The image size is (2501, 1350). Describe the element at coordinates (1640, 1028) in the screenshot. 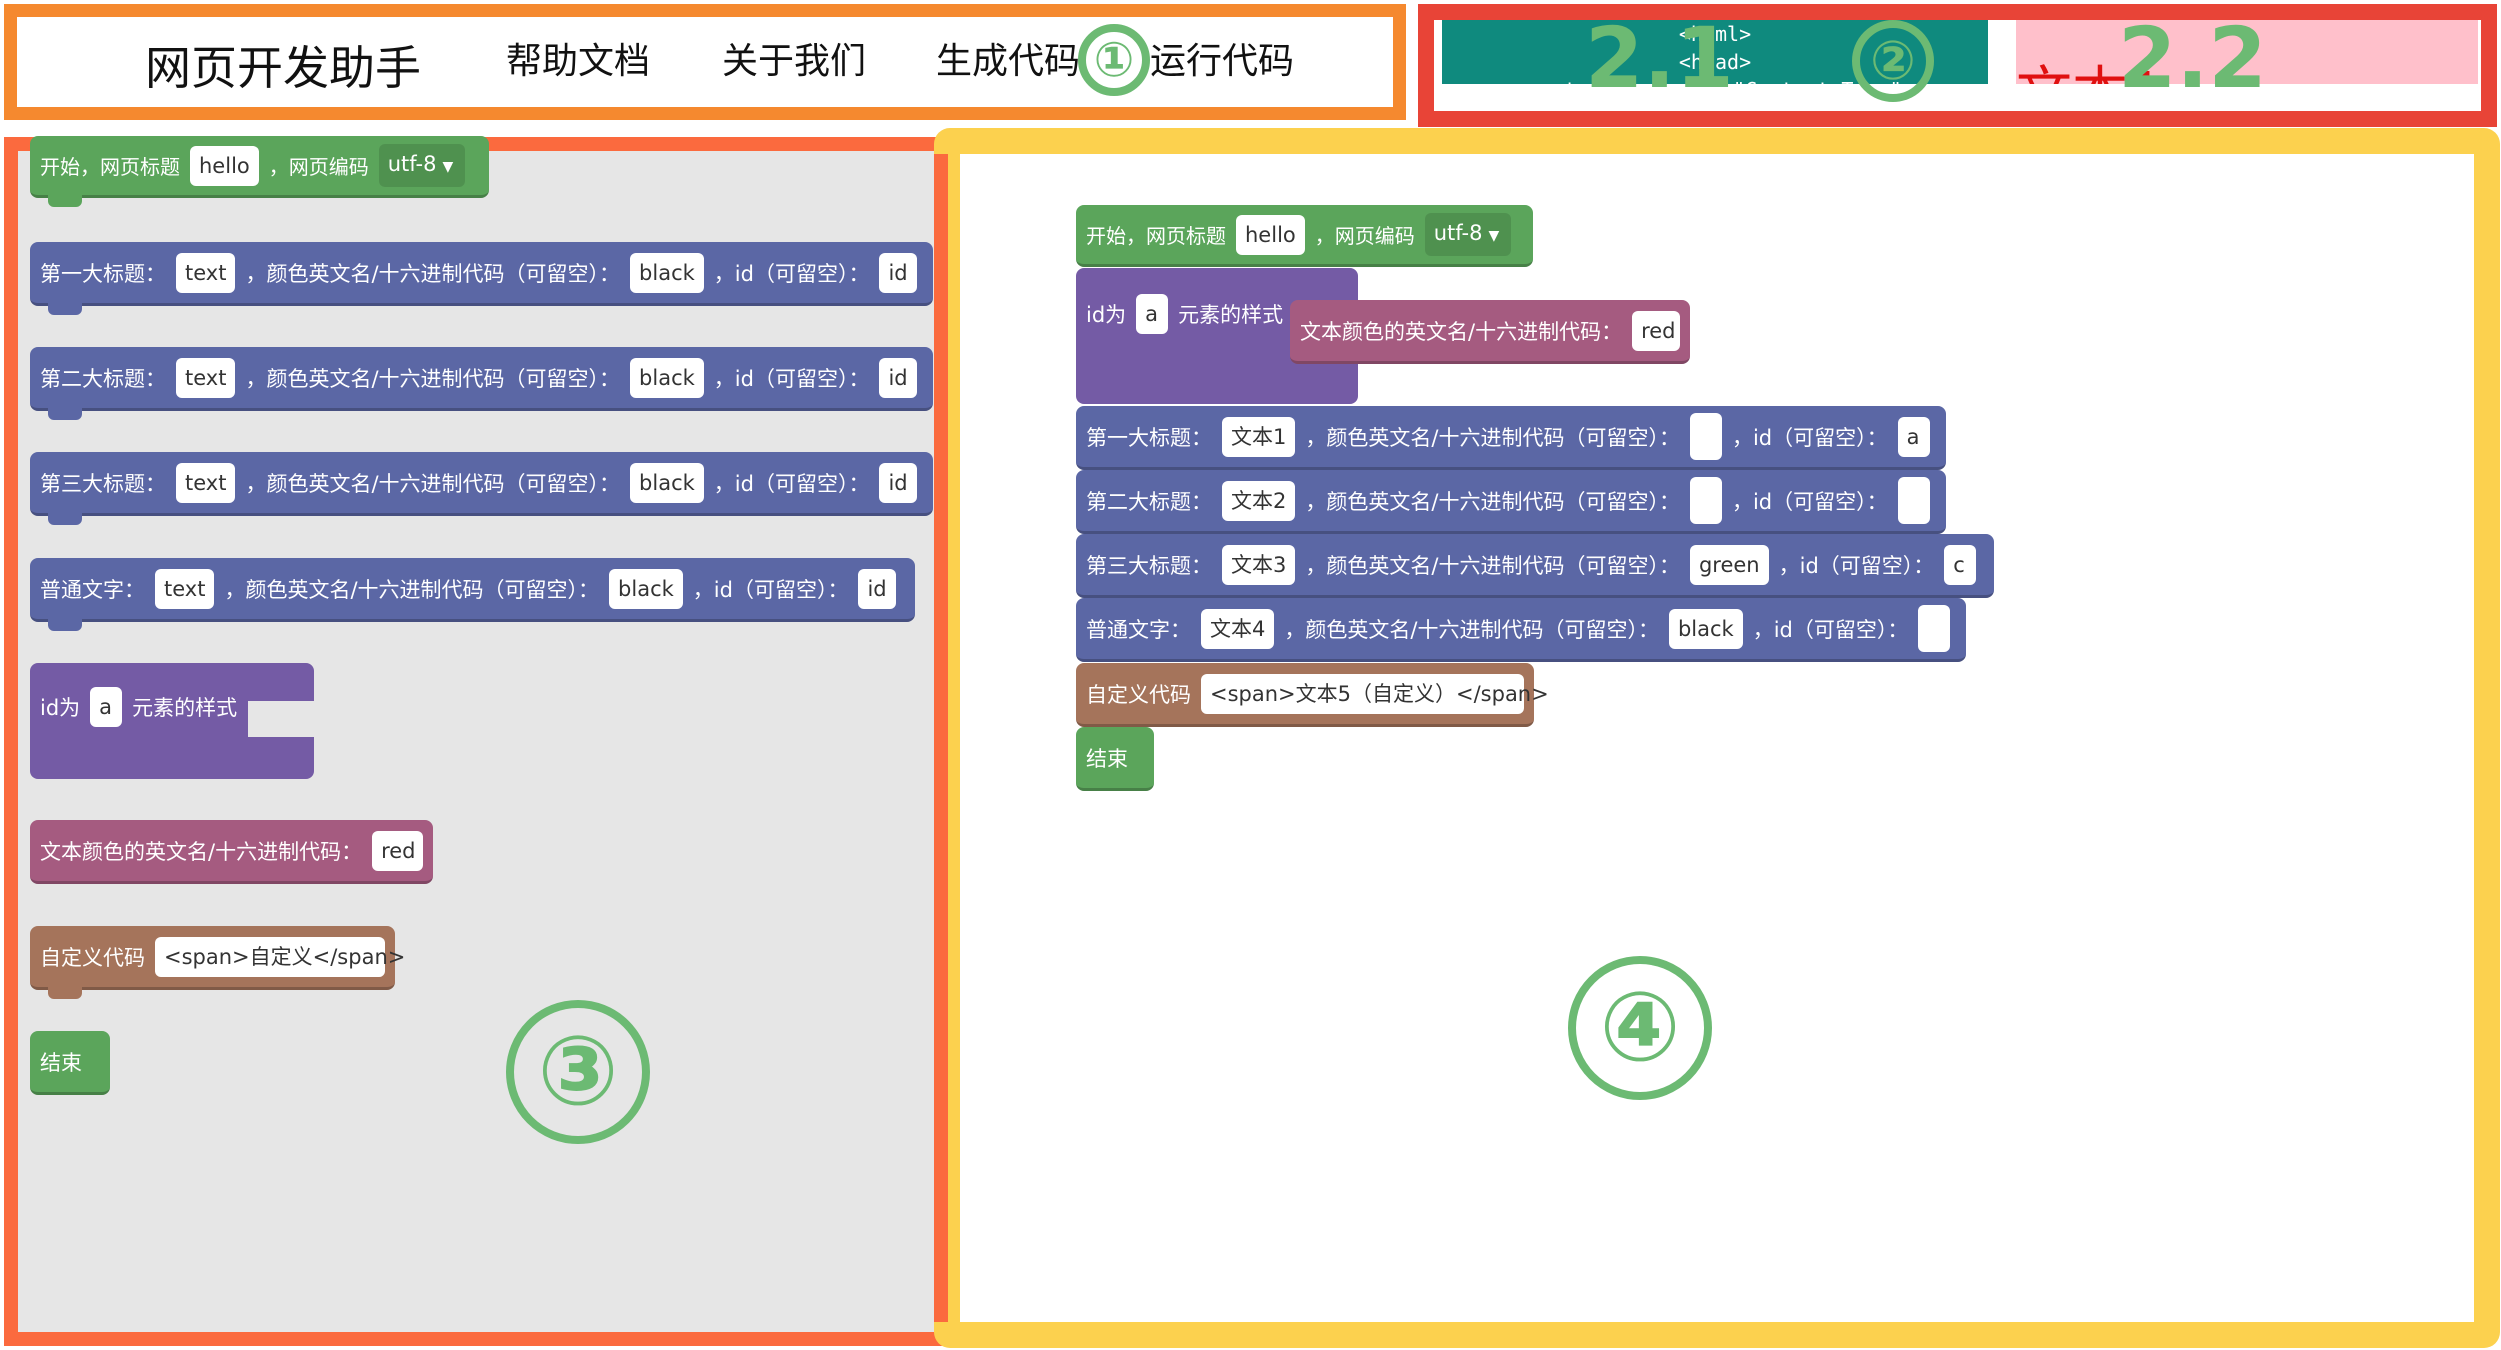

I see `region-label-4: ④` at that location.